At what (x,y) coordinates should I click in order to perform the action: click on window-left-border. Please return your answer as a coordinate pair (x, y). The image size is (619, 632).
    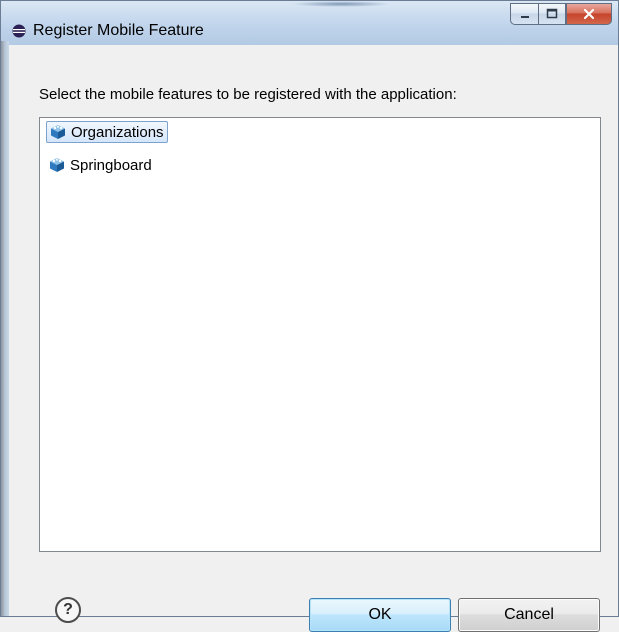
    Looking at the image, I should click on (5, 328).